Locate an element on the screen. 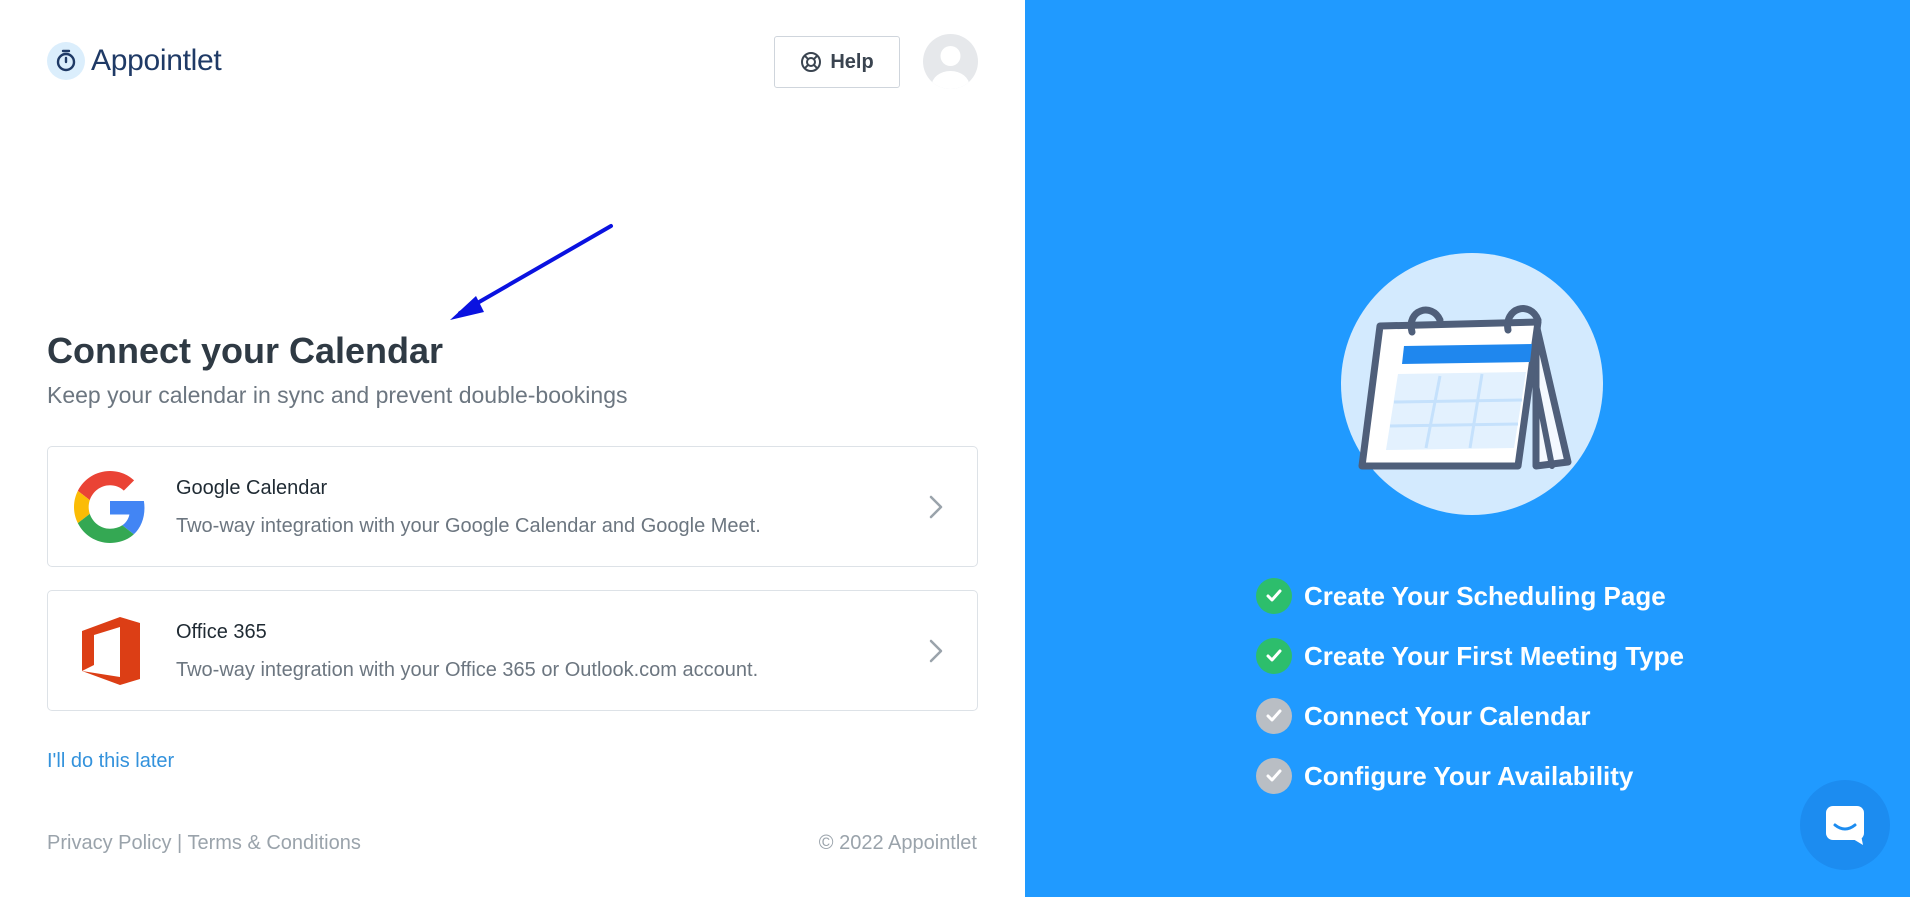 The image size is (1910, 897). calendar-illustration is located at coordinates (1472, 384).